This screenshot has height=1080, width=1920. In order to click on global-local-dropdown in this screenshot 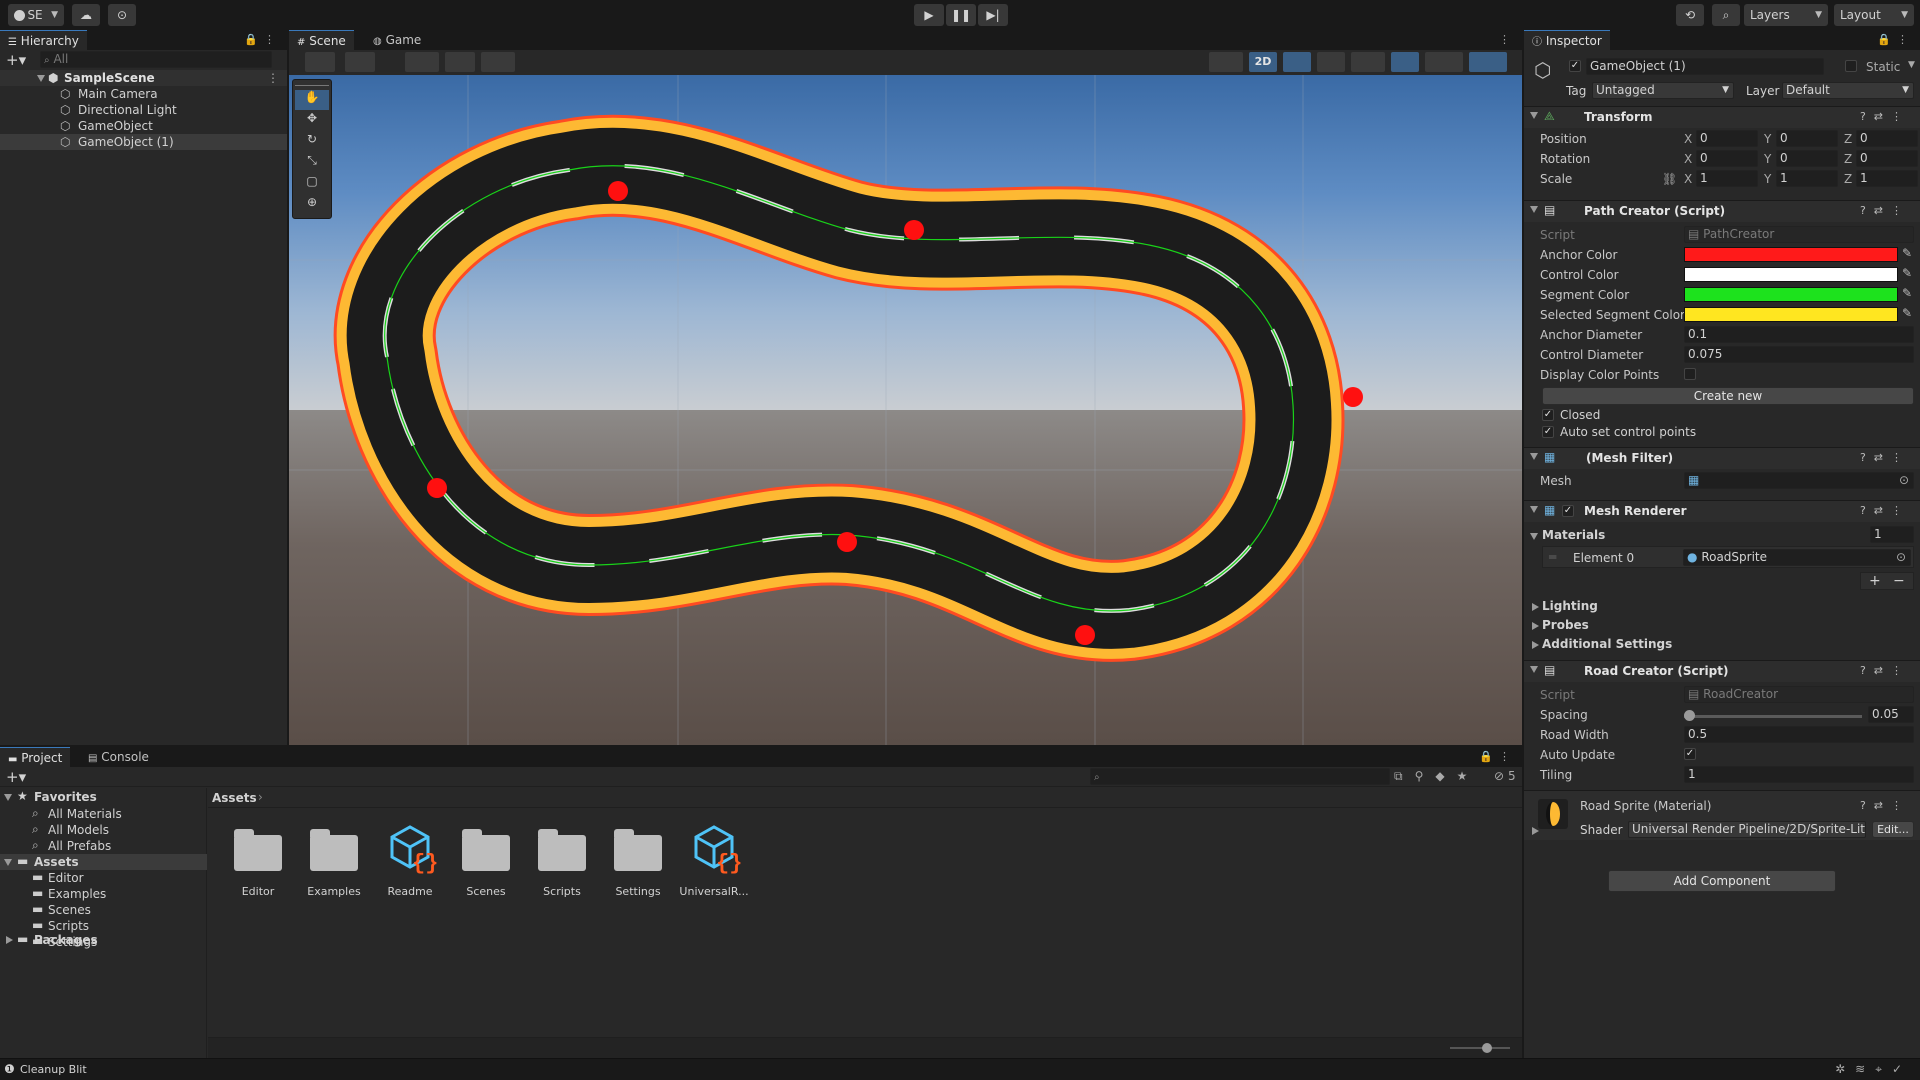, I will do `click(360, 62)`.